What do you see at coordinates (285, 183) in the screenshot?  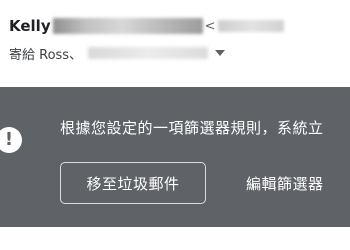 I see `edit-filter-button: 編輯篩選器` at bounding box center [285, 183].